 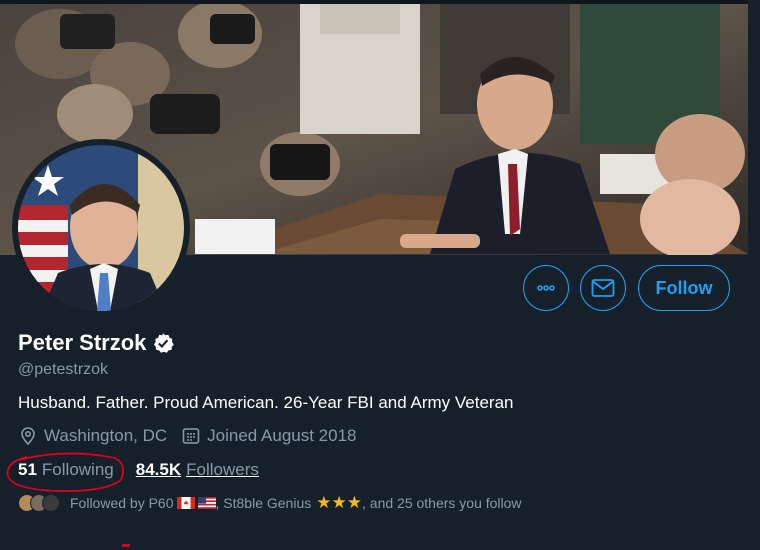 I want to click on follower-avatar, so click(x=51, y=503).